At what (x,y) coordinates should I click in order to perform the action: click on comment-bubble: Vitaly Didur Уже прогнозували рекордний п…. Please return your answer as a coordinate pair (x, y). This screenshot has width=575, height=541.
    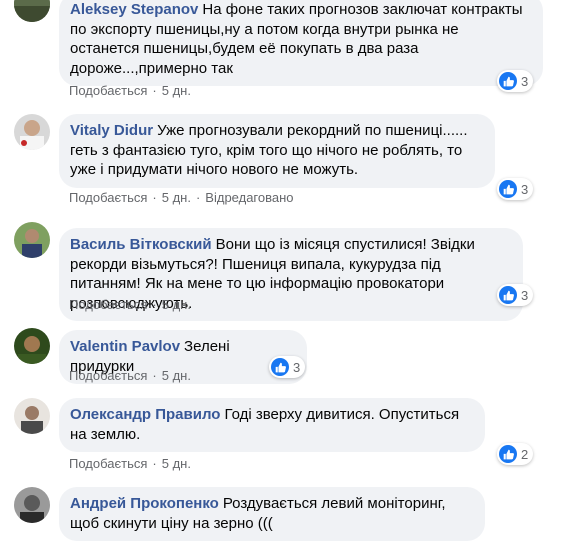
    Looking at the image, I should click on (277, 151).